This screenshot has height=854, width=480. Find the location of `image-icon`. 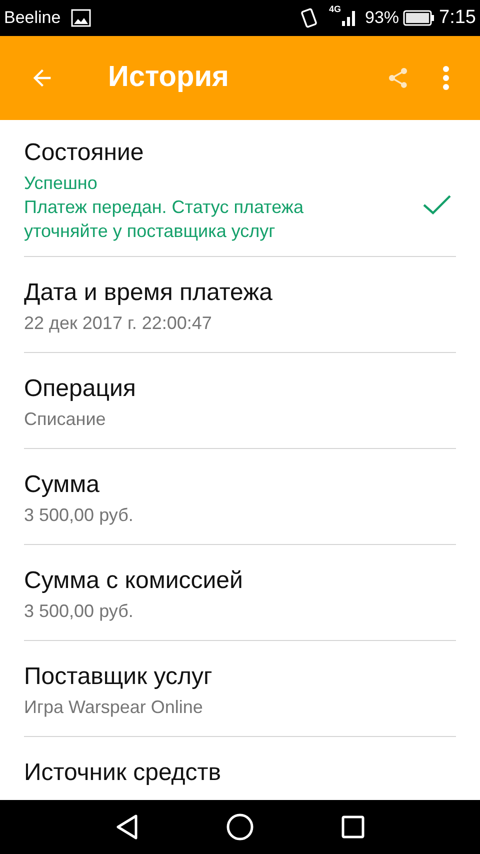

image-icon is located at coordinates (80, 18).